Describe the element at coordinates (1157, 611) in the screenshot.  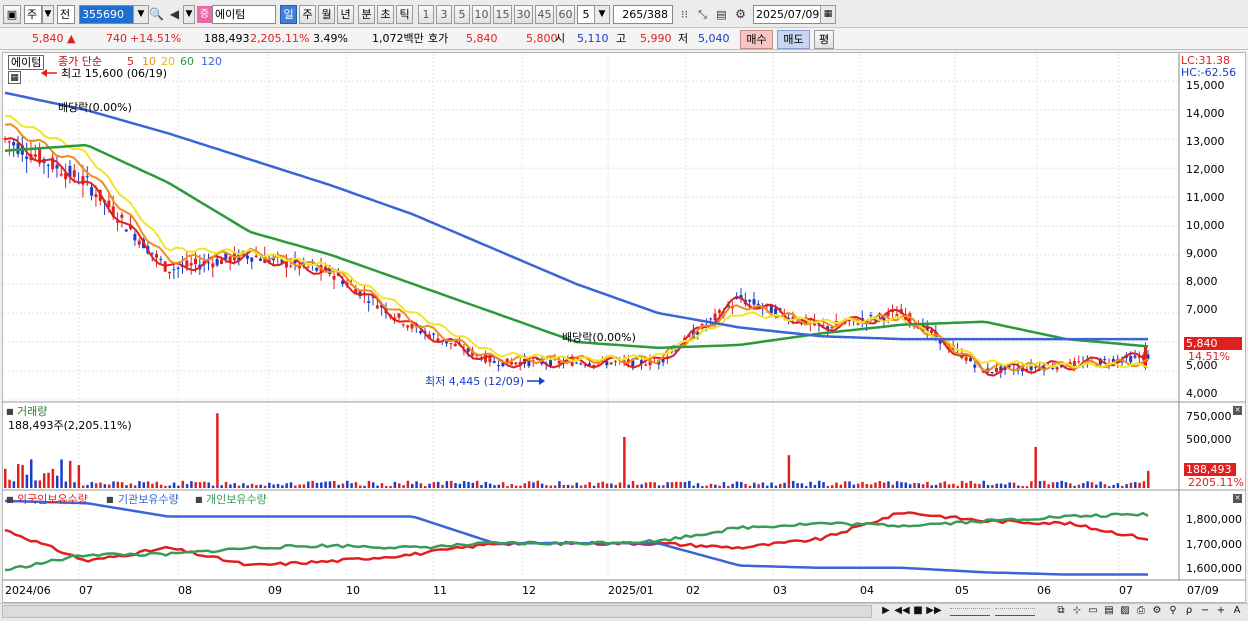
I see `settings-icon: ⚙` at that location.